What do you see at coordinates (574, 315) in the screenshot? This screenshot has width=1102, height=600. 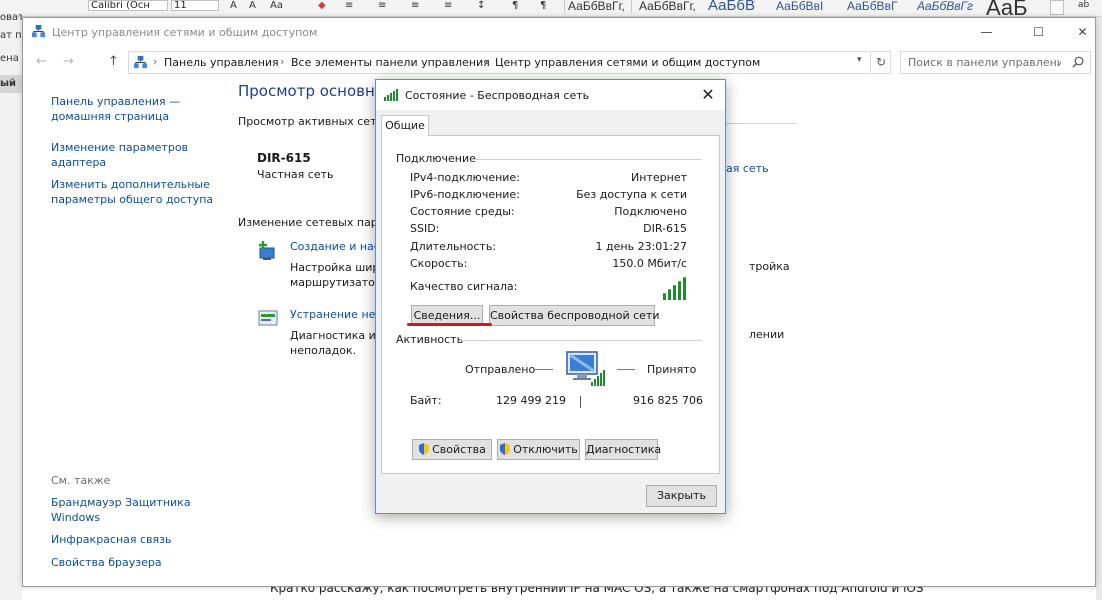 I see `wireless-properties-button: Свойства беспроводной сети` at bounding box center [574, 315].